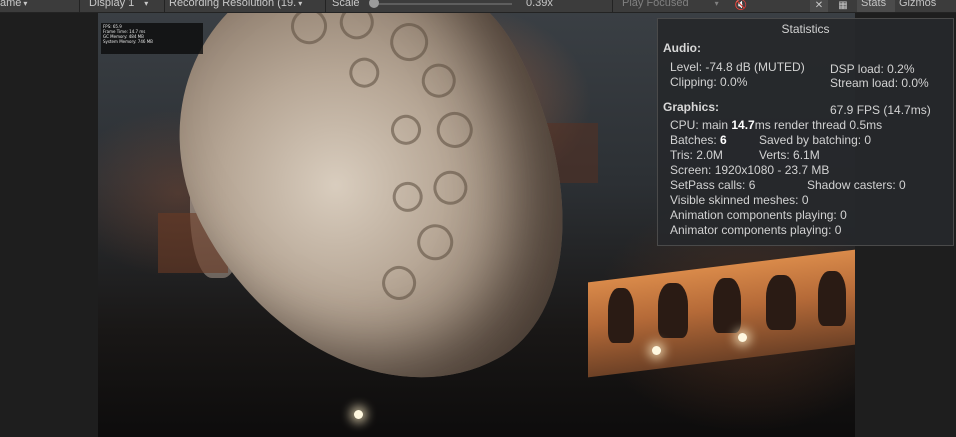 This screenshot has height=437, width=956. I want to click on stream-load: Stream load: 0.0%, so click(879, 83).